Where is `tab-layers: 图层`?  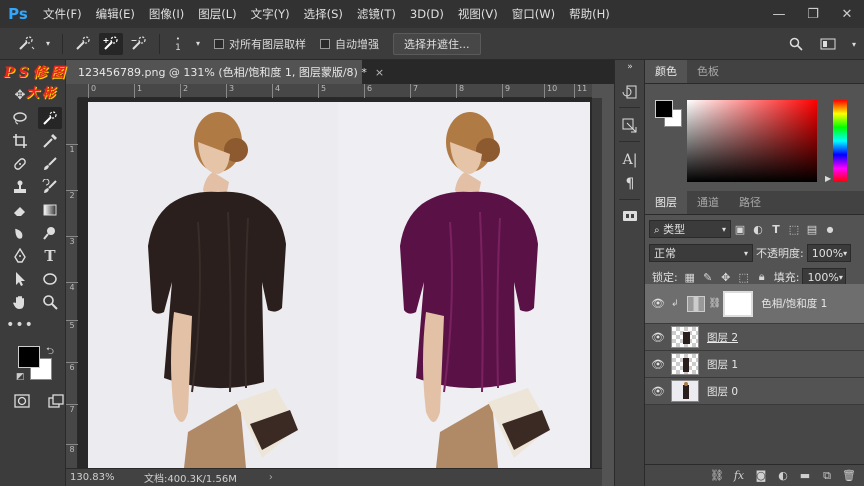
tab-layers: 图层 is located at coordinates (666, 202).